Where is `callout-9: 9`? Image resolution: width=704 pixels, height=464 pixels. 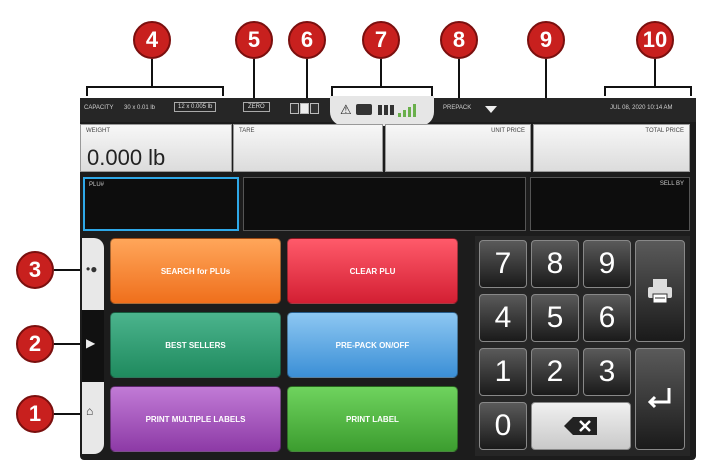 callout-9: 9 is located at coordinates (546, 40).